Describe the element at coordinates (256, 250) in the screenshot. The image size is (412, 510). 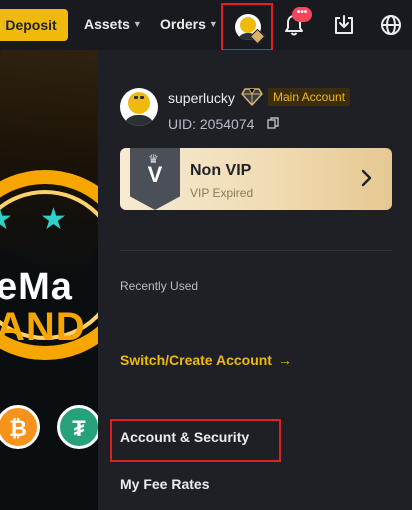
I see `divider` at that location.